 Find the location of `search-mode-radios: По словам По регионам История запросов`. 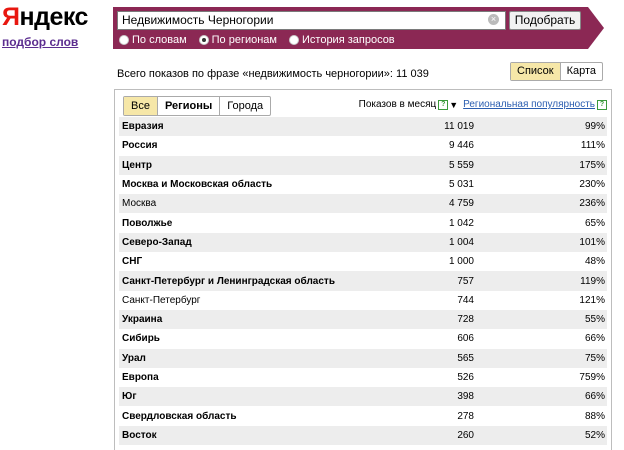

search-mode-radios: По словам По регионам История запросов is located at coordinates (257, 40).